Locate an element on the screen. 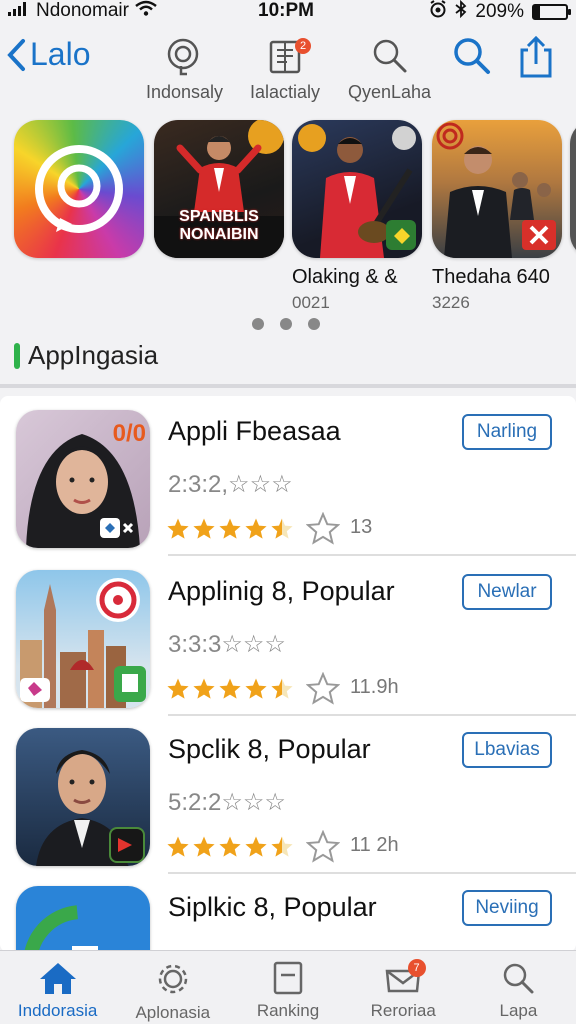 The image size is (576, 1024). app-action-button: Lbavias is located at coordinates (507, 750).